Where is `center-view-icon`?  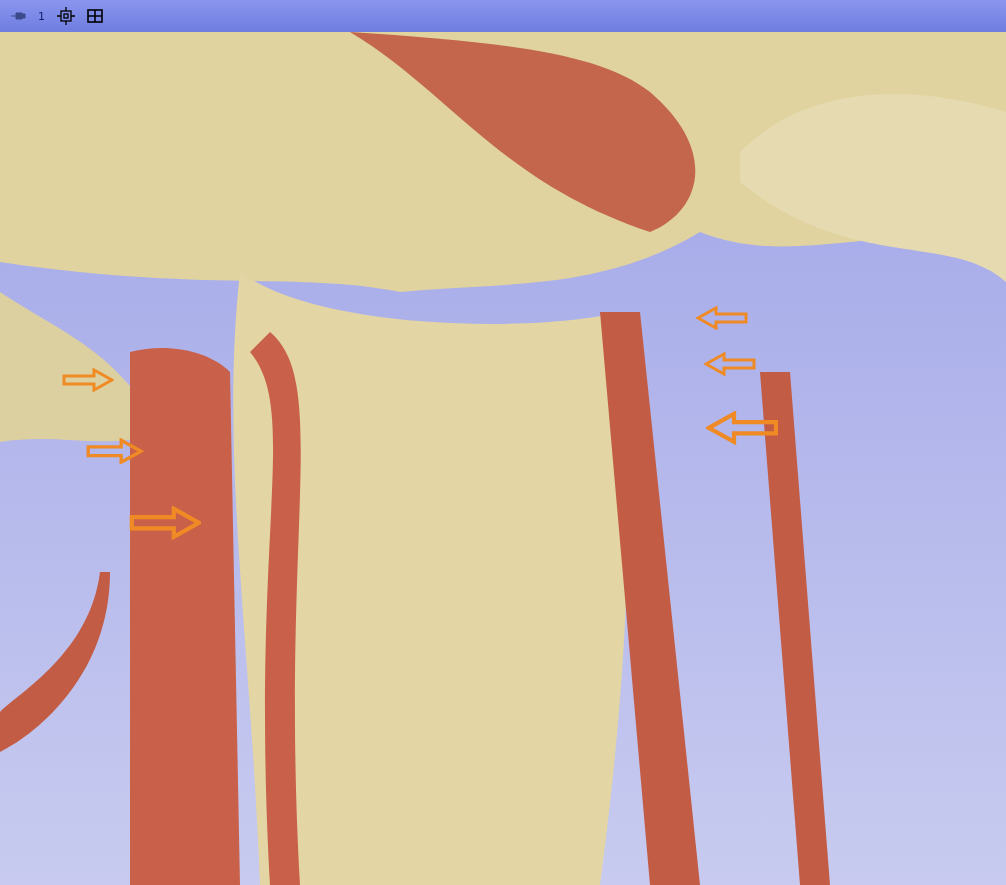
center-view-icon is located at coordinates (66, 16).